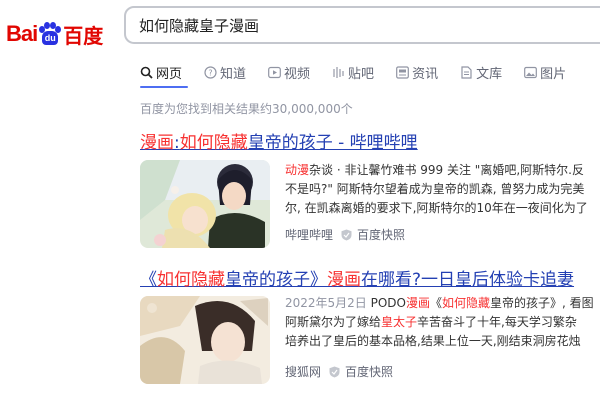  Describe the element at coordinates (435, 189) in the screenshot. I see `snippet-seg: 不是吗?" 阿斯特尔望着成为皇帝的凯森, 曾努力成为完美` at that location.